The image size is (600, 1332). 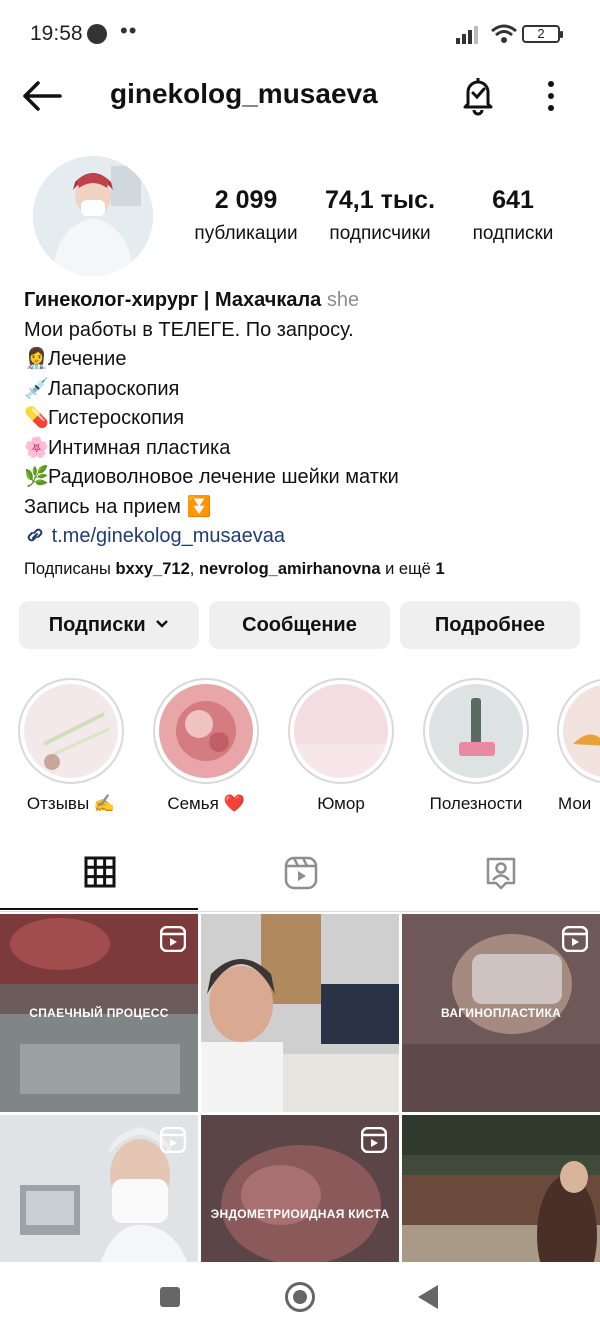 I want to click on message-button: Сообщение, so click(x=299, y=625).